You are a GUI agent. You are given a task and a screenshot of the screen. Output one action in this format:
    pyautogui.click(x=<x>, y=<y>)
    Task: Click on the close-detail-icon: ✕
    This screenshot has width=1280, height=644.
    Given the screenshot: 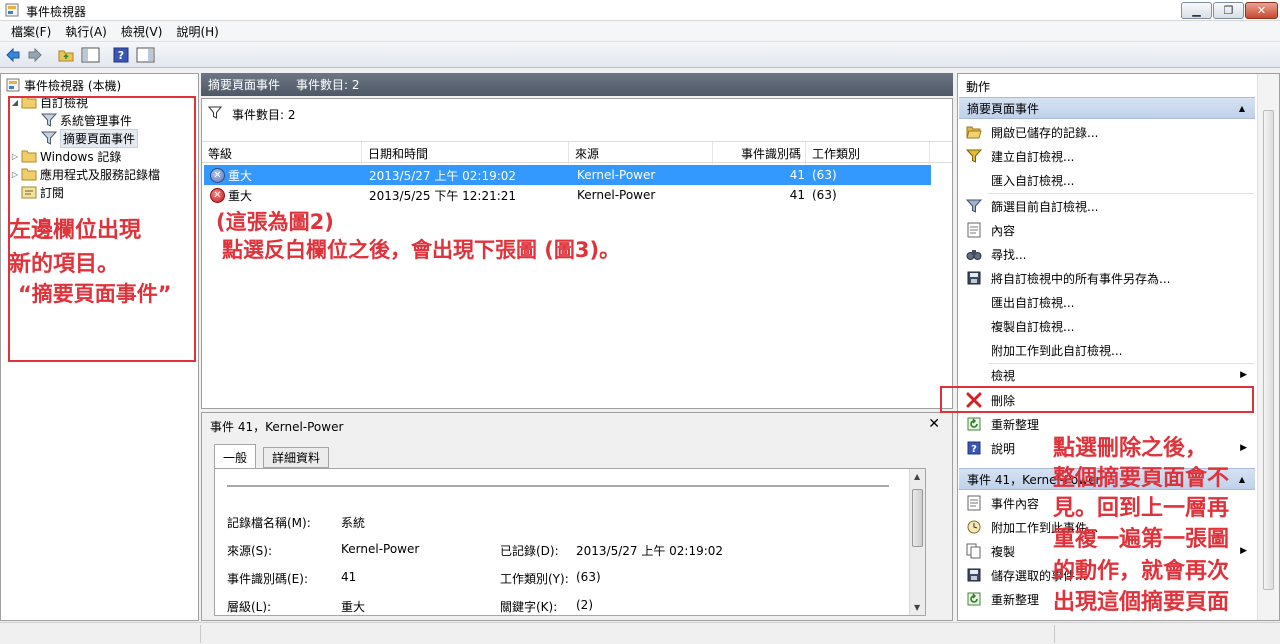 What is the action you would take?
    pyautogui.click(x=934, y=424)
    